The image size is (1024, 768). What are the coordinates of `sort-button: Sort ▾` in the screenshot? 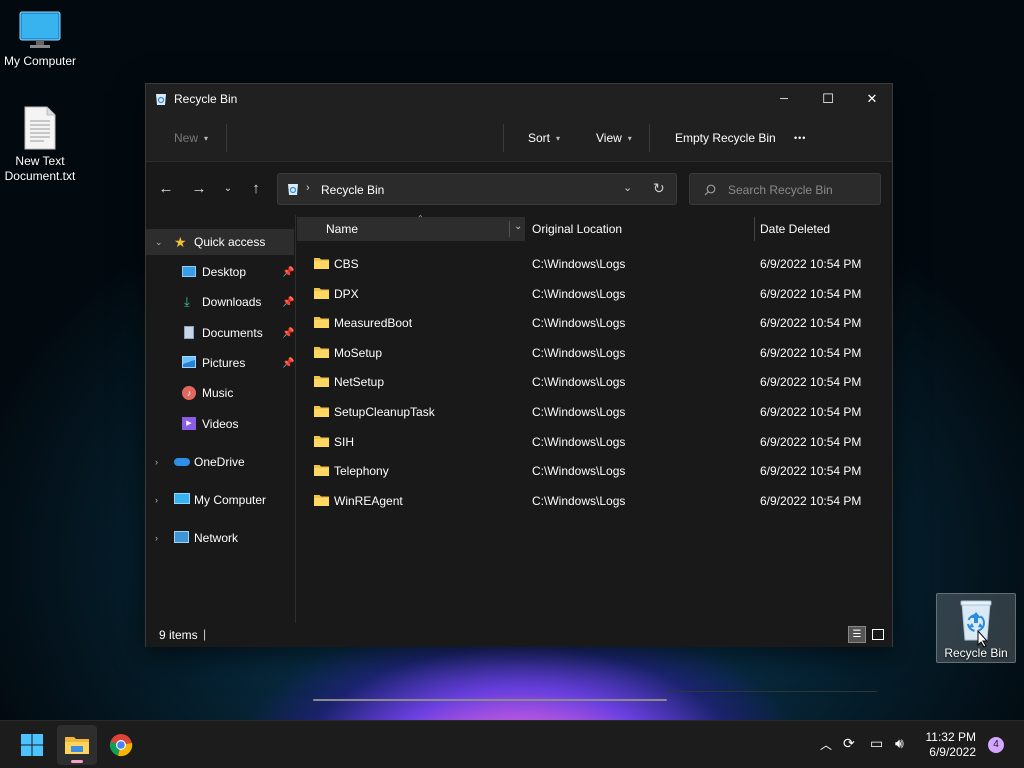 It's located at (544, 138).